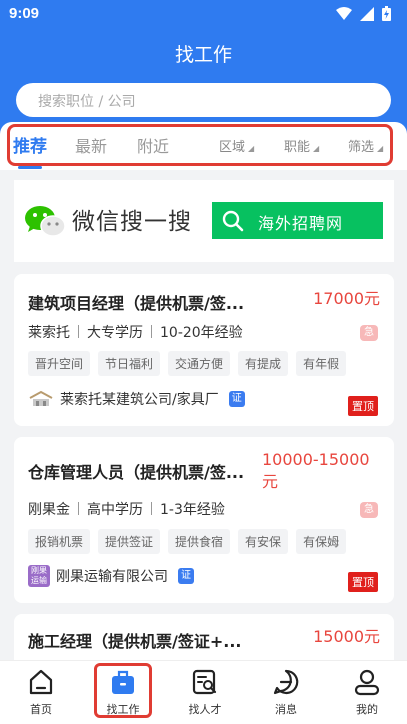  I want to click on job-experience: 10-20年经验, so click(201, 333).